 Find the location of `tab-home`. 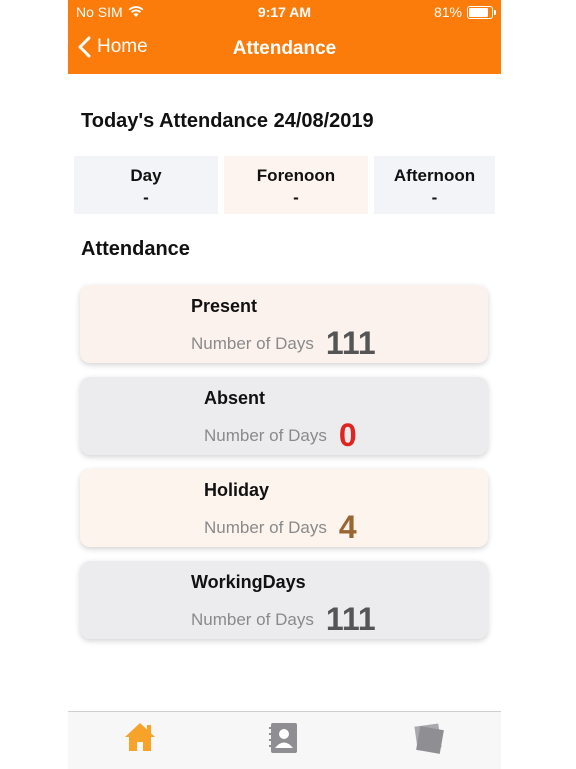

tab-home is located at coordinates (142, 738).